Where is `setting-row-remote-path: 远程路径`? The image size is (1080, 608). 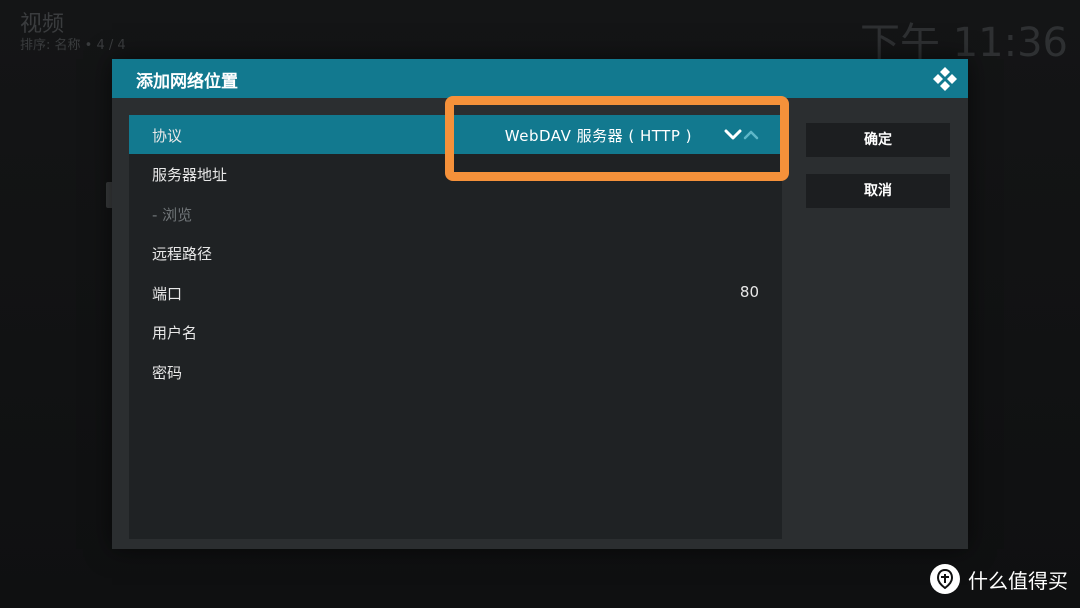
setting-row-remote-path: 远程路径 is located at coordinates (455, 252).